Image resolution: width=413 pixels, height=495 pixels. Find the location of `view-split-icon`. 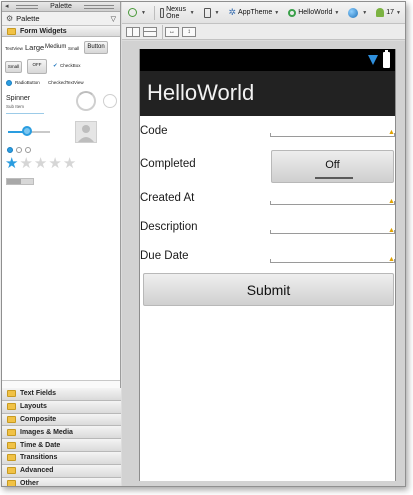

view-split-icon is located at coordinates (150, 31).